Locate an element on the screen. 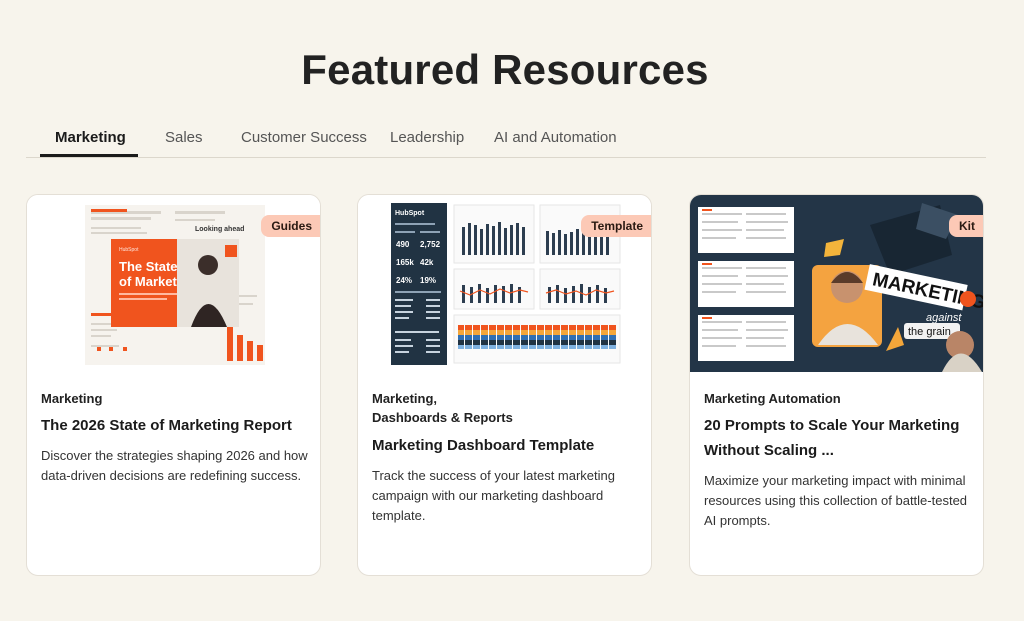  svg-text: 19% is located at coordinates (428, 280).